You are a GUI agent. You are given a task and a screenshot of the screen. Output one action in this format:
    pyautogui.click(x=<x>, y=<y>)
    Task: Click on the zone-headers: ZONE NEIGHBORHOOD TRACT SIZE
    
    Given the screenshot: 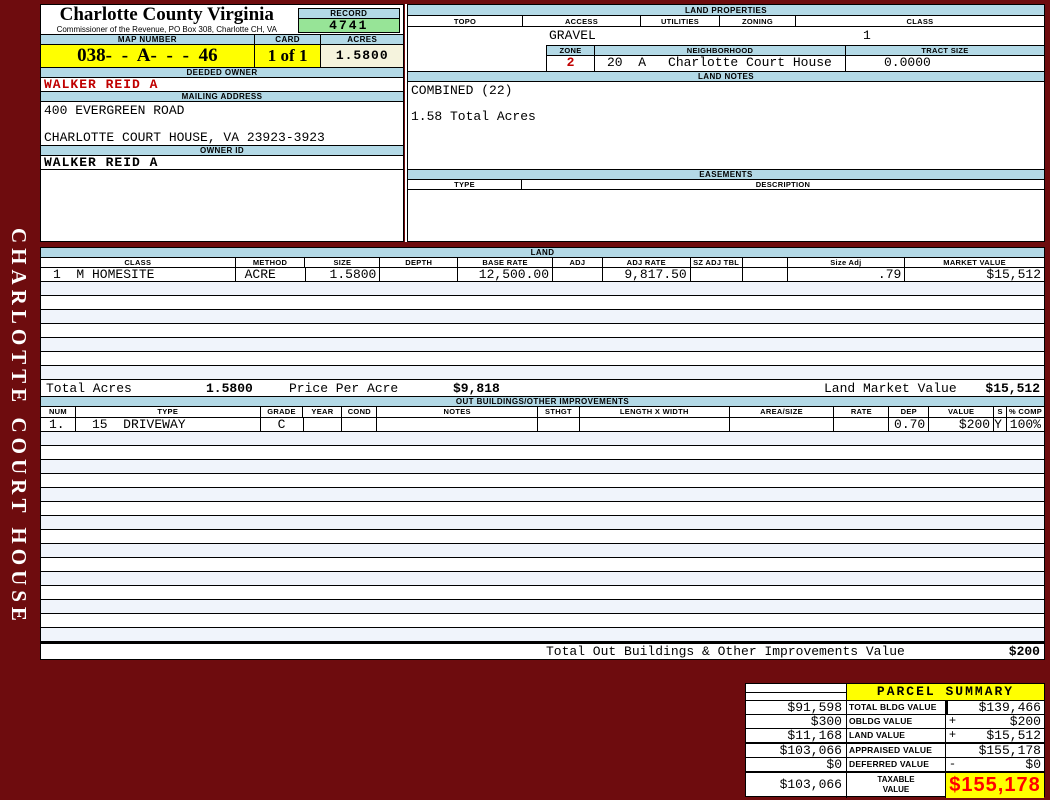 What is the action you would take?
    pyautogui.click(x=795, y=51)
    